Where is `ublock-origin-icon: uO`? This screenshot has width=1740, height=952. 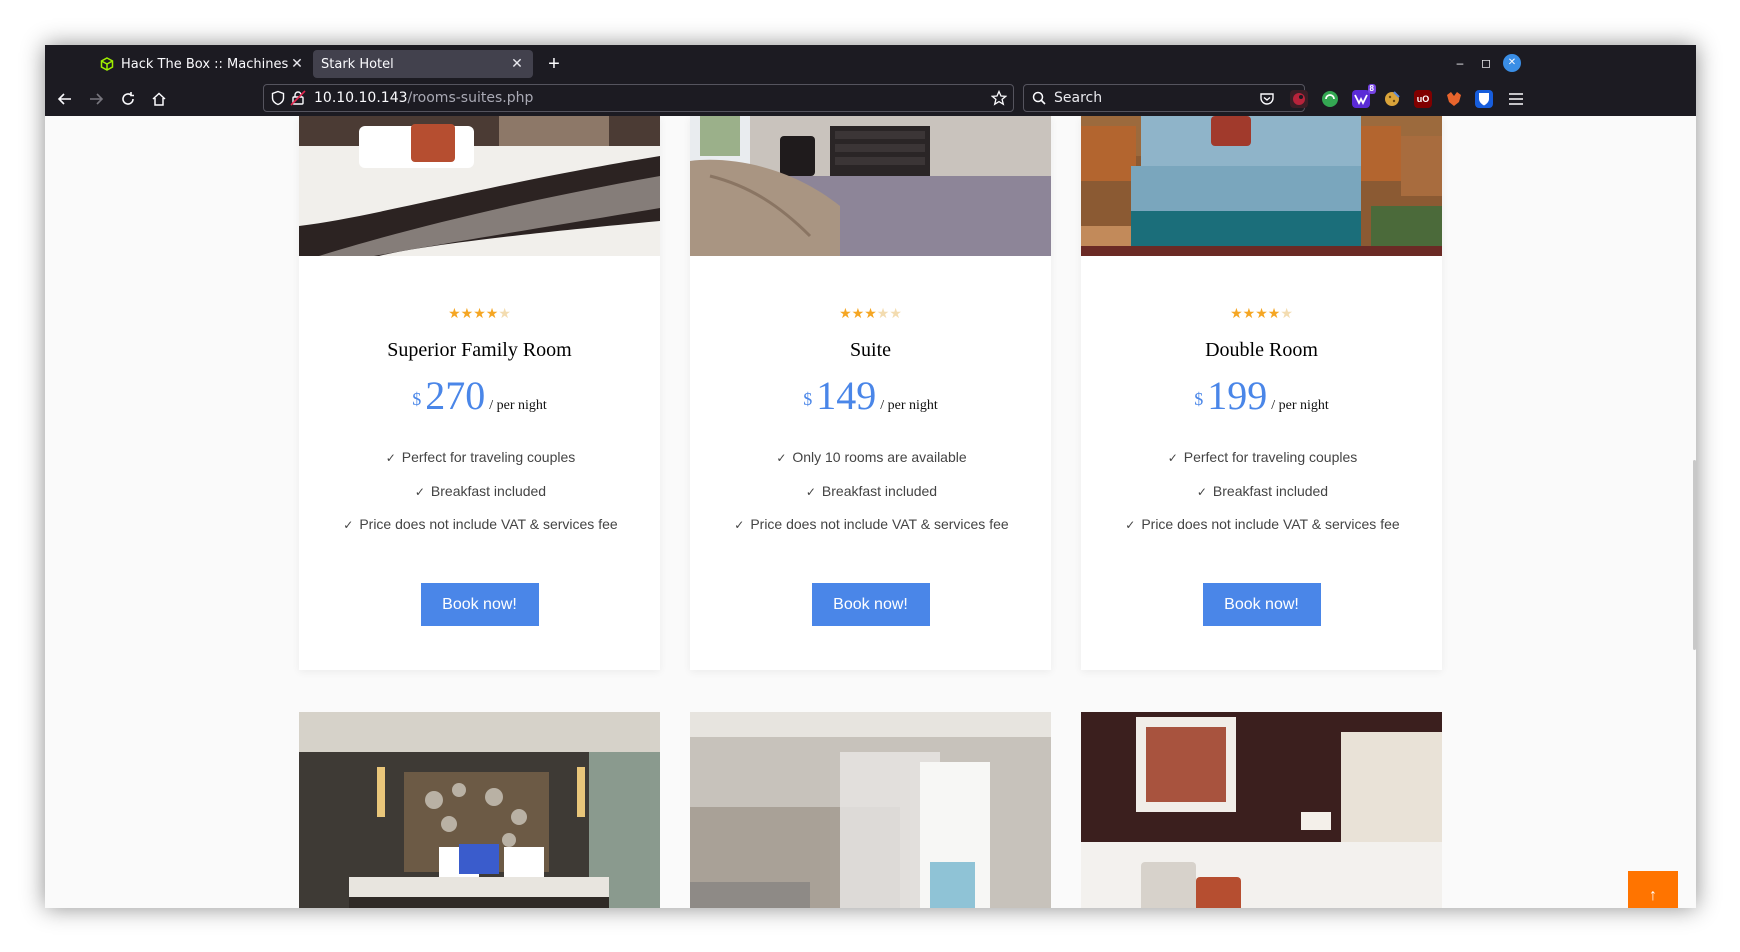
ublock-origin-icon: uO is located at coordinates (1423, 99).